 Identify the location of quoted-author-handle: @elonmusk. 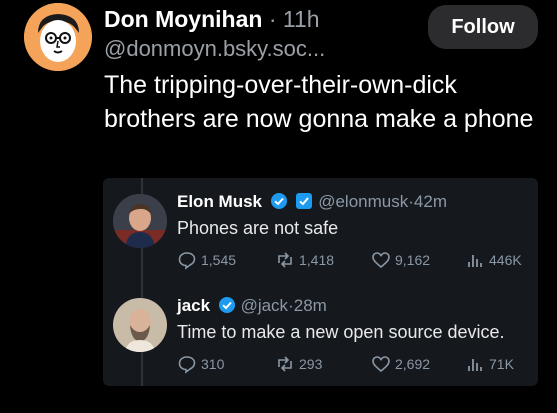
(363, 201).